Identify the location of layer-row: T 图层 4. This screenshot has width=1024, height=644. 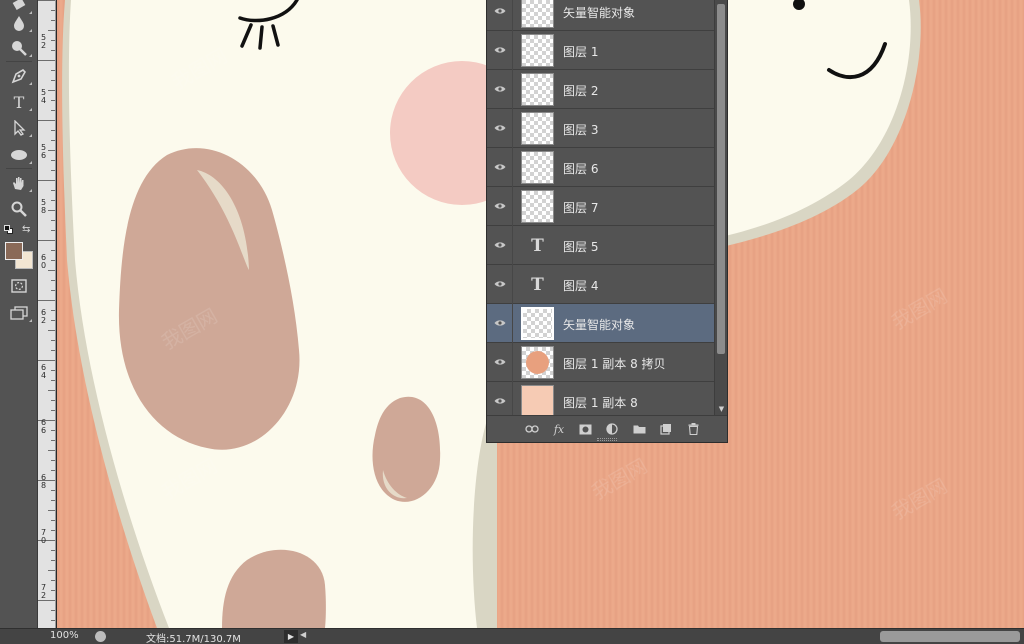
(600, 284).